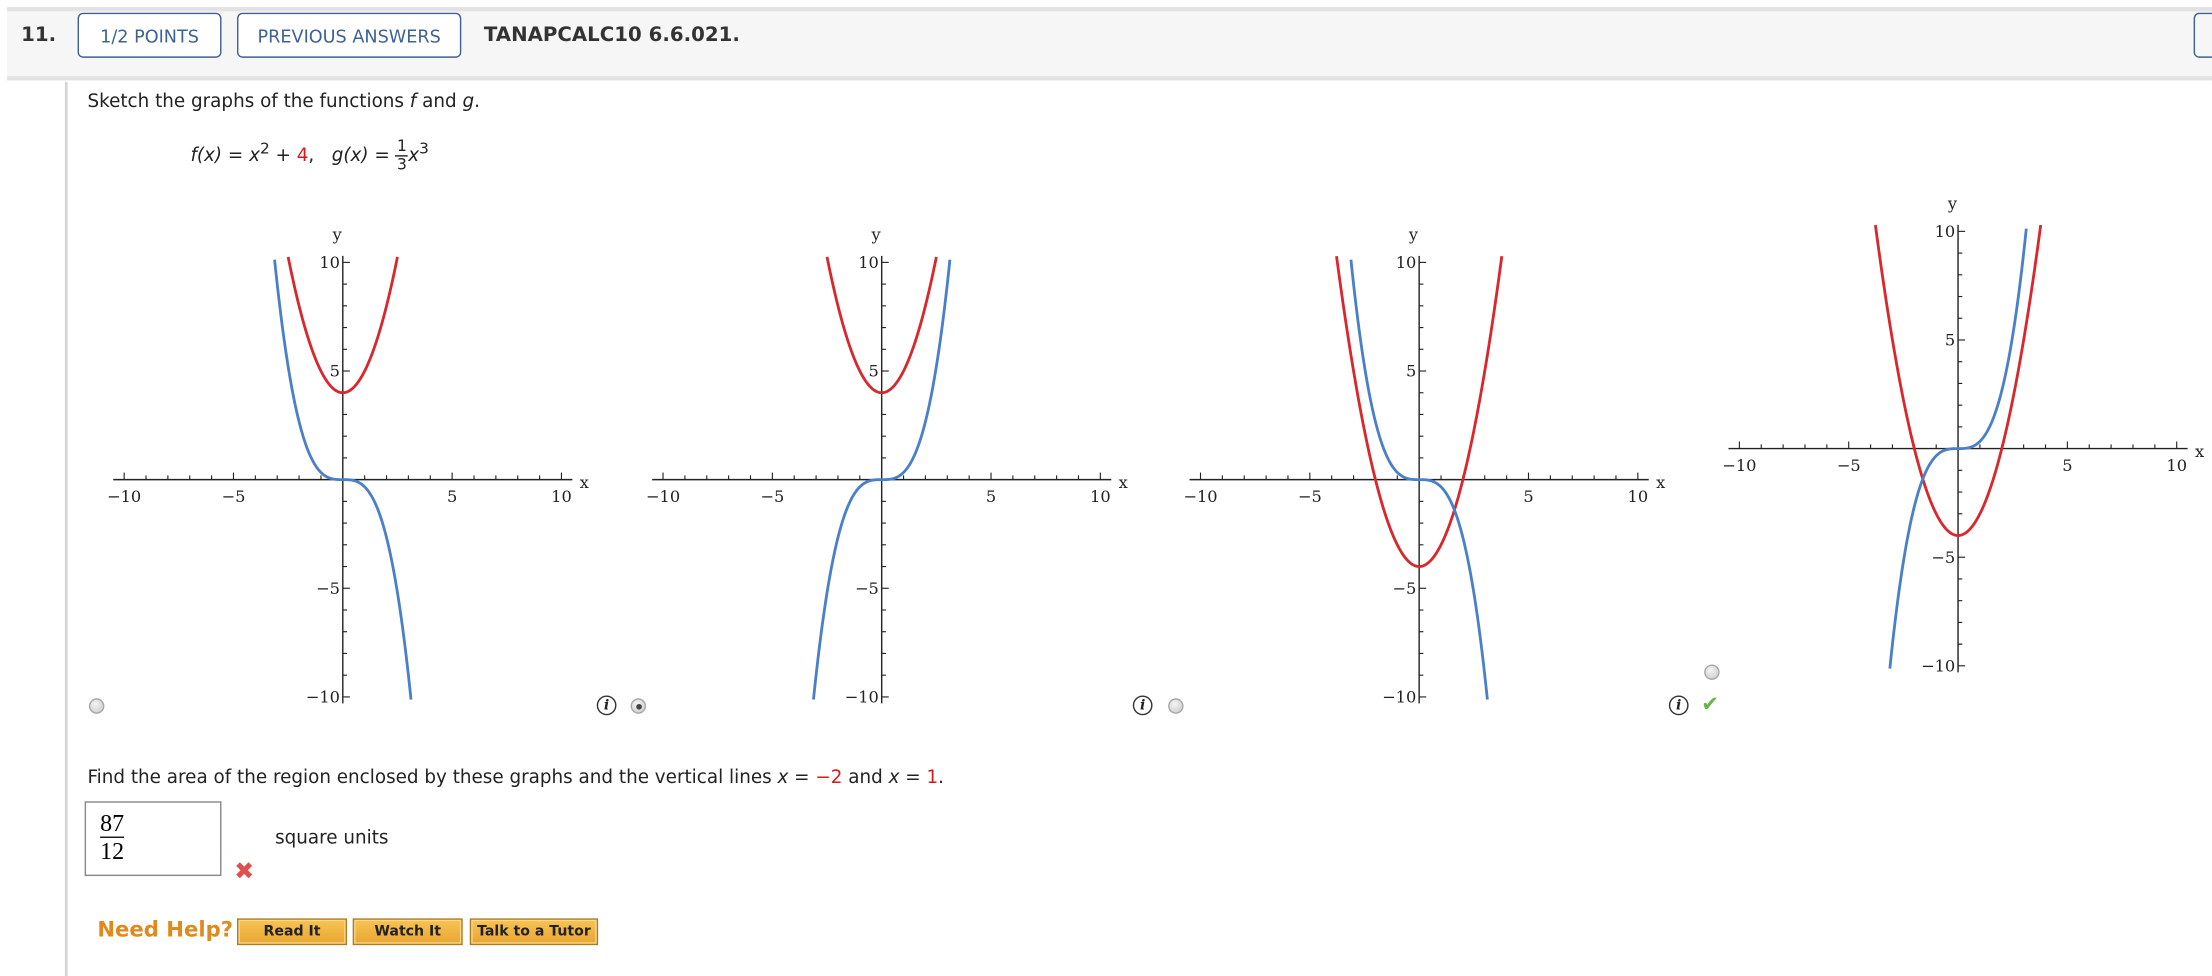 The image size is (2212, 976). Describe the element at coordinates (932, 778) in the screenshot. I see `x2-value: 1` at that location.